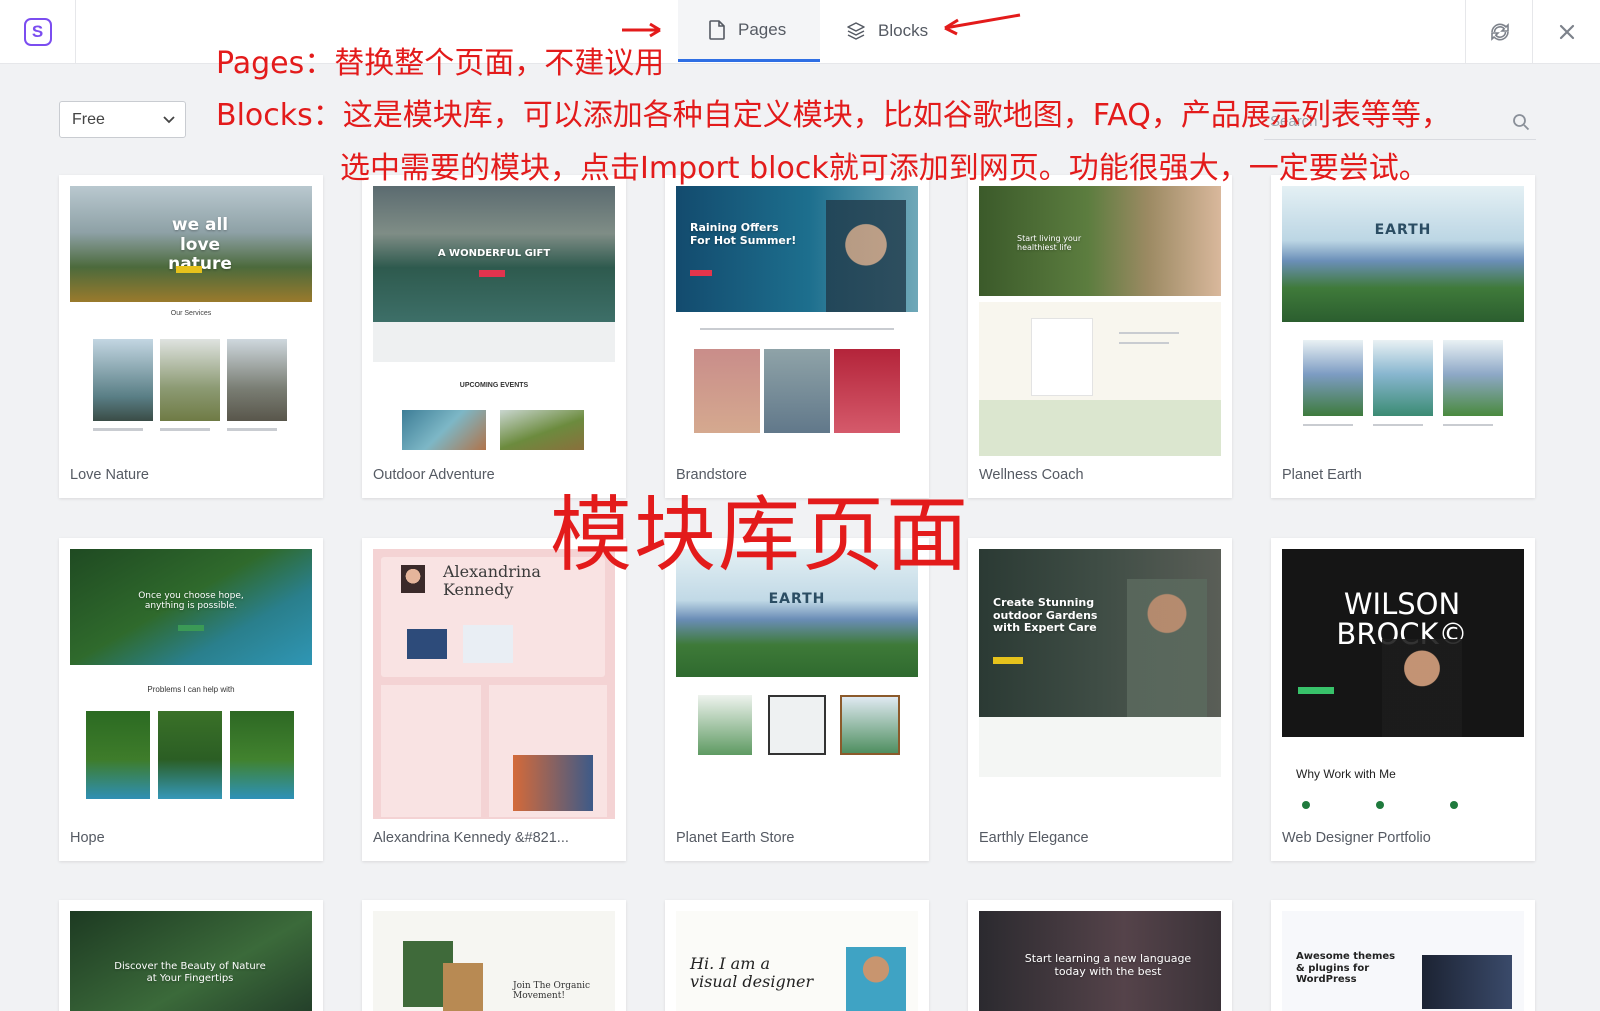 Image resolution: width=1600 pixels, height=1011 pixels. I want to click on template-card: Join The Organic Movement!, so click(494, 955).